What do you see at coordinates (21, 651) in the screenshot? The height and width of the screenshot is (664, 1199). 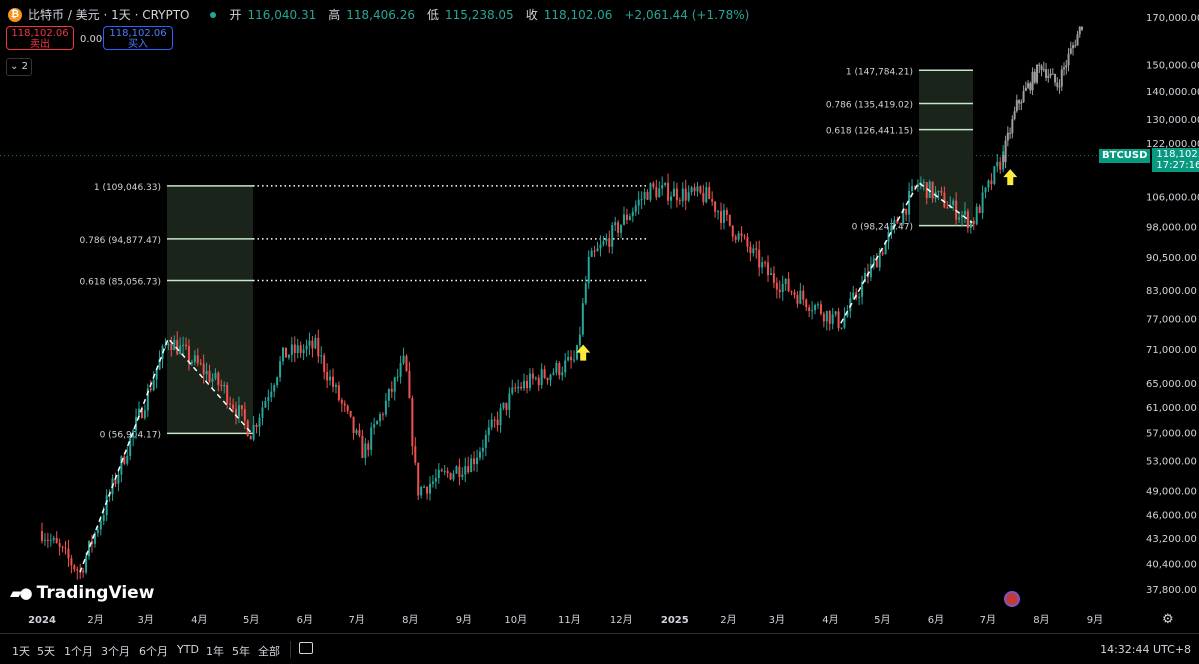 I see `range-1d-button: 1天` at bounding box center [21, 651].